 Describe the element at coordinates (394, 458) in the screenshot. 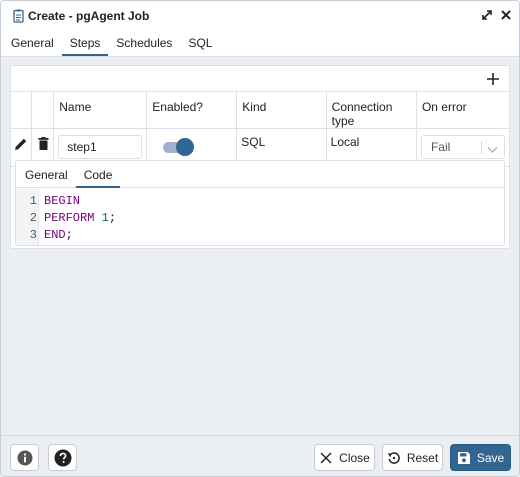

I see `reset-icon` at that location.